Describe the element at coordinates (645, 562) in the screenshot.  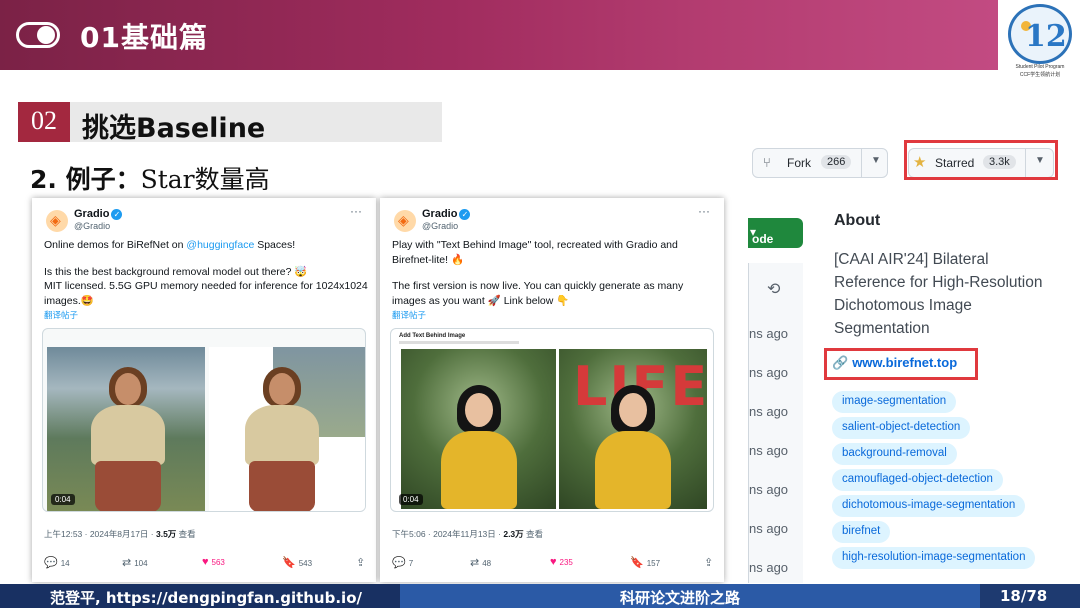
I see `bookmark-button: 🔖 157` at that location.